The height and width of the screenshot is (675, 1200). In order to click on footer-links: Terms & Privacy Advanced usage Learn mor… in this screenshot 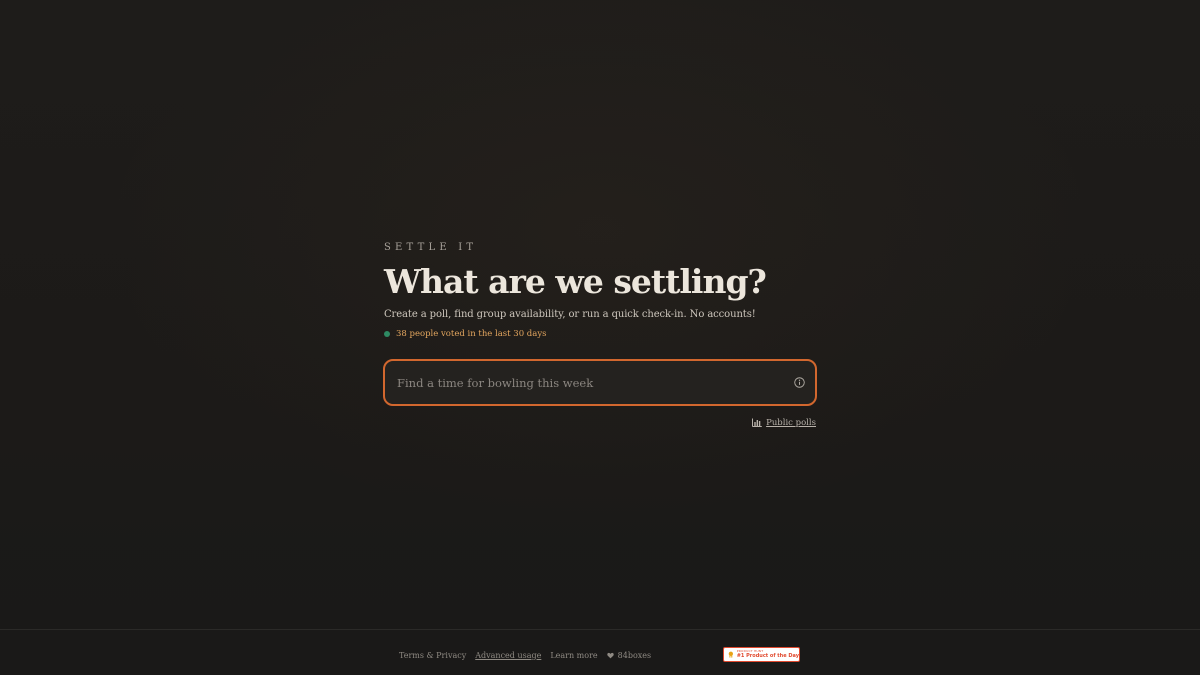, I will do `click(529, 655)`.